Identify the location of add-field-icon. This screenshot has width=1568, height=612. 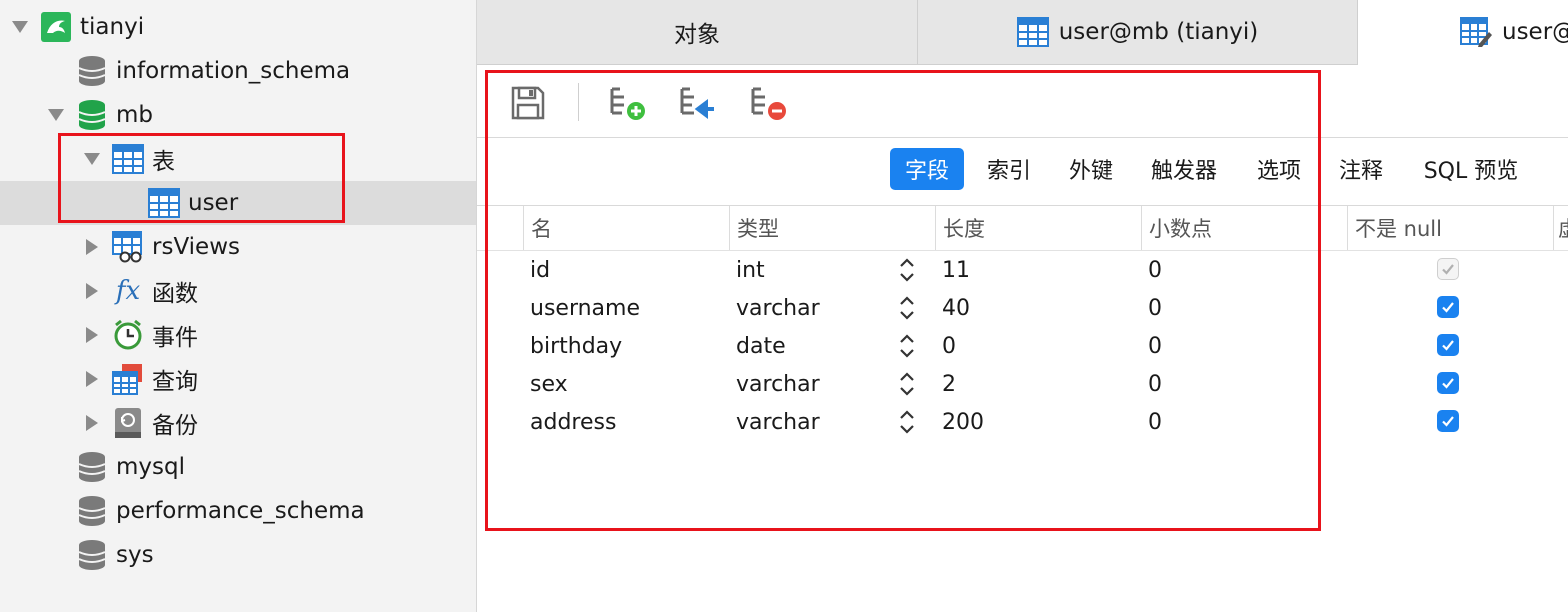
(627, 103).